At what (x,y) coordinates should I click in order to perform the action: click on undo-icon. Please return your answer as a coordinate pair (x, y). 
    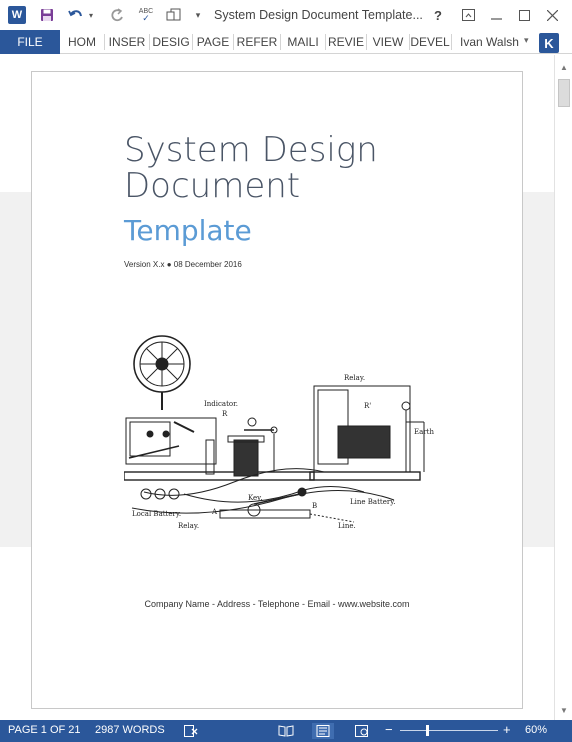
    Looking at the image, I should click on (76, 15).